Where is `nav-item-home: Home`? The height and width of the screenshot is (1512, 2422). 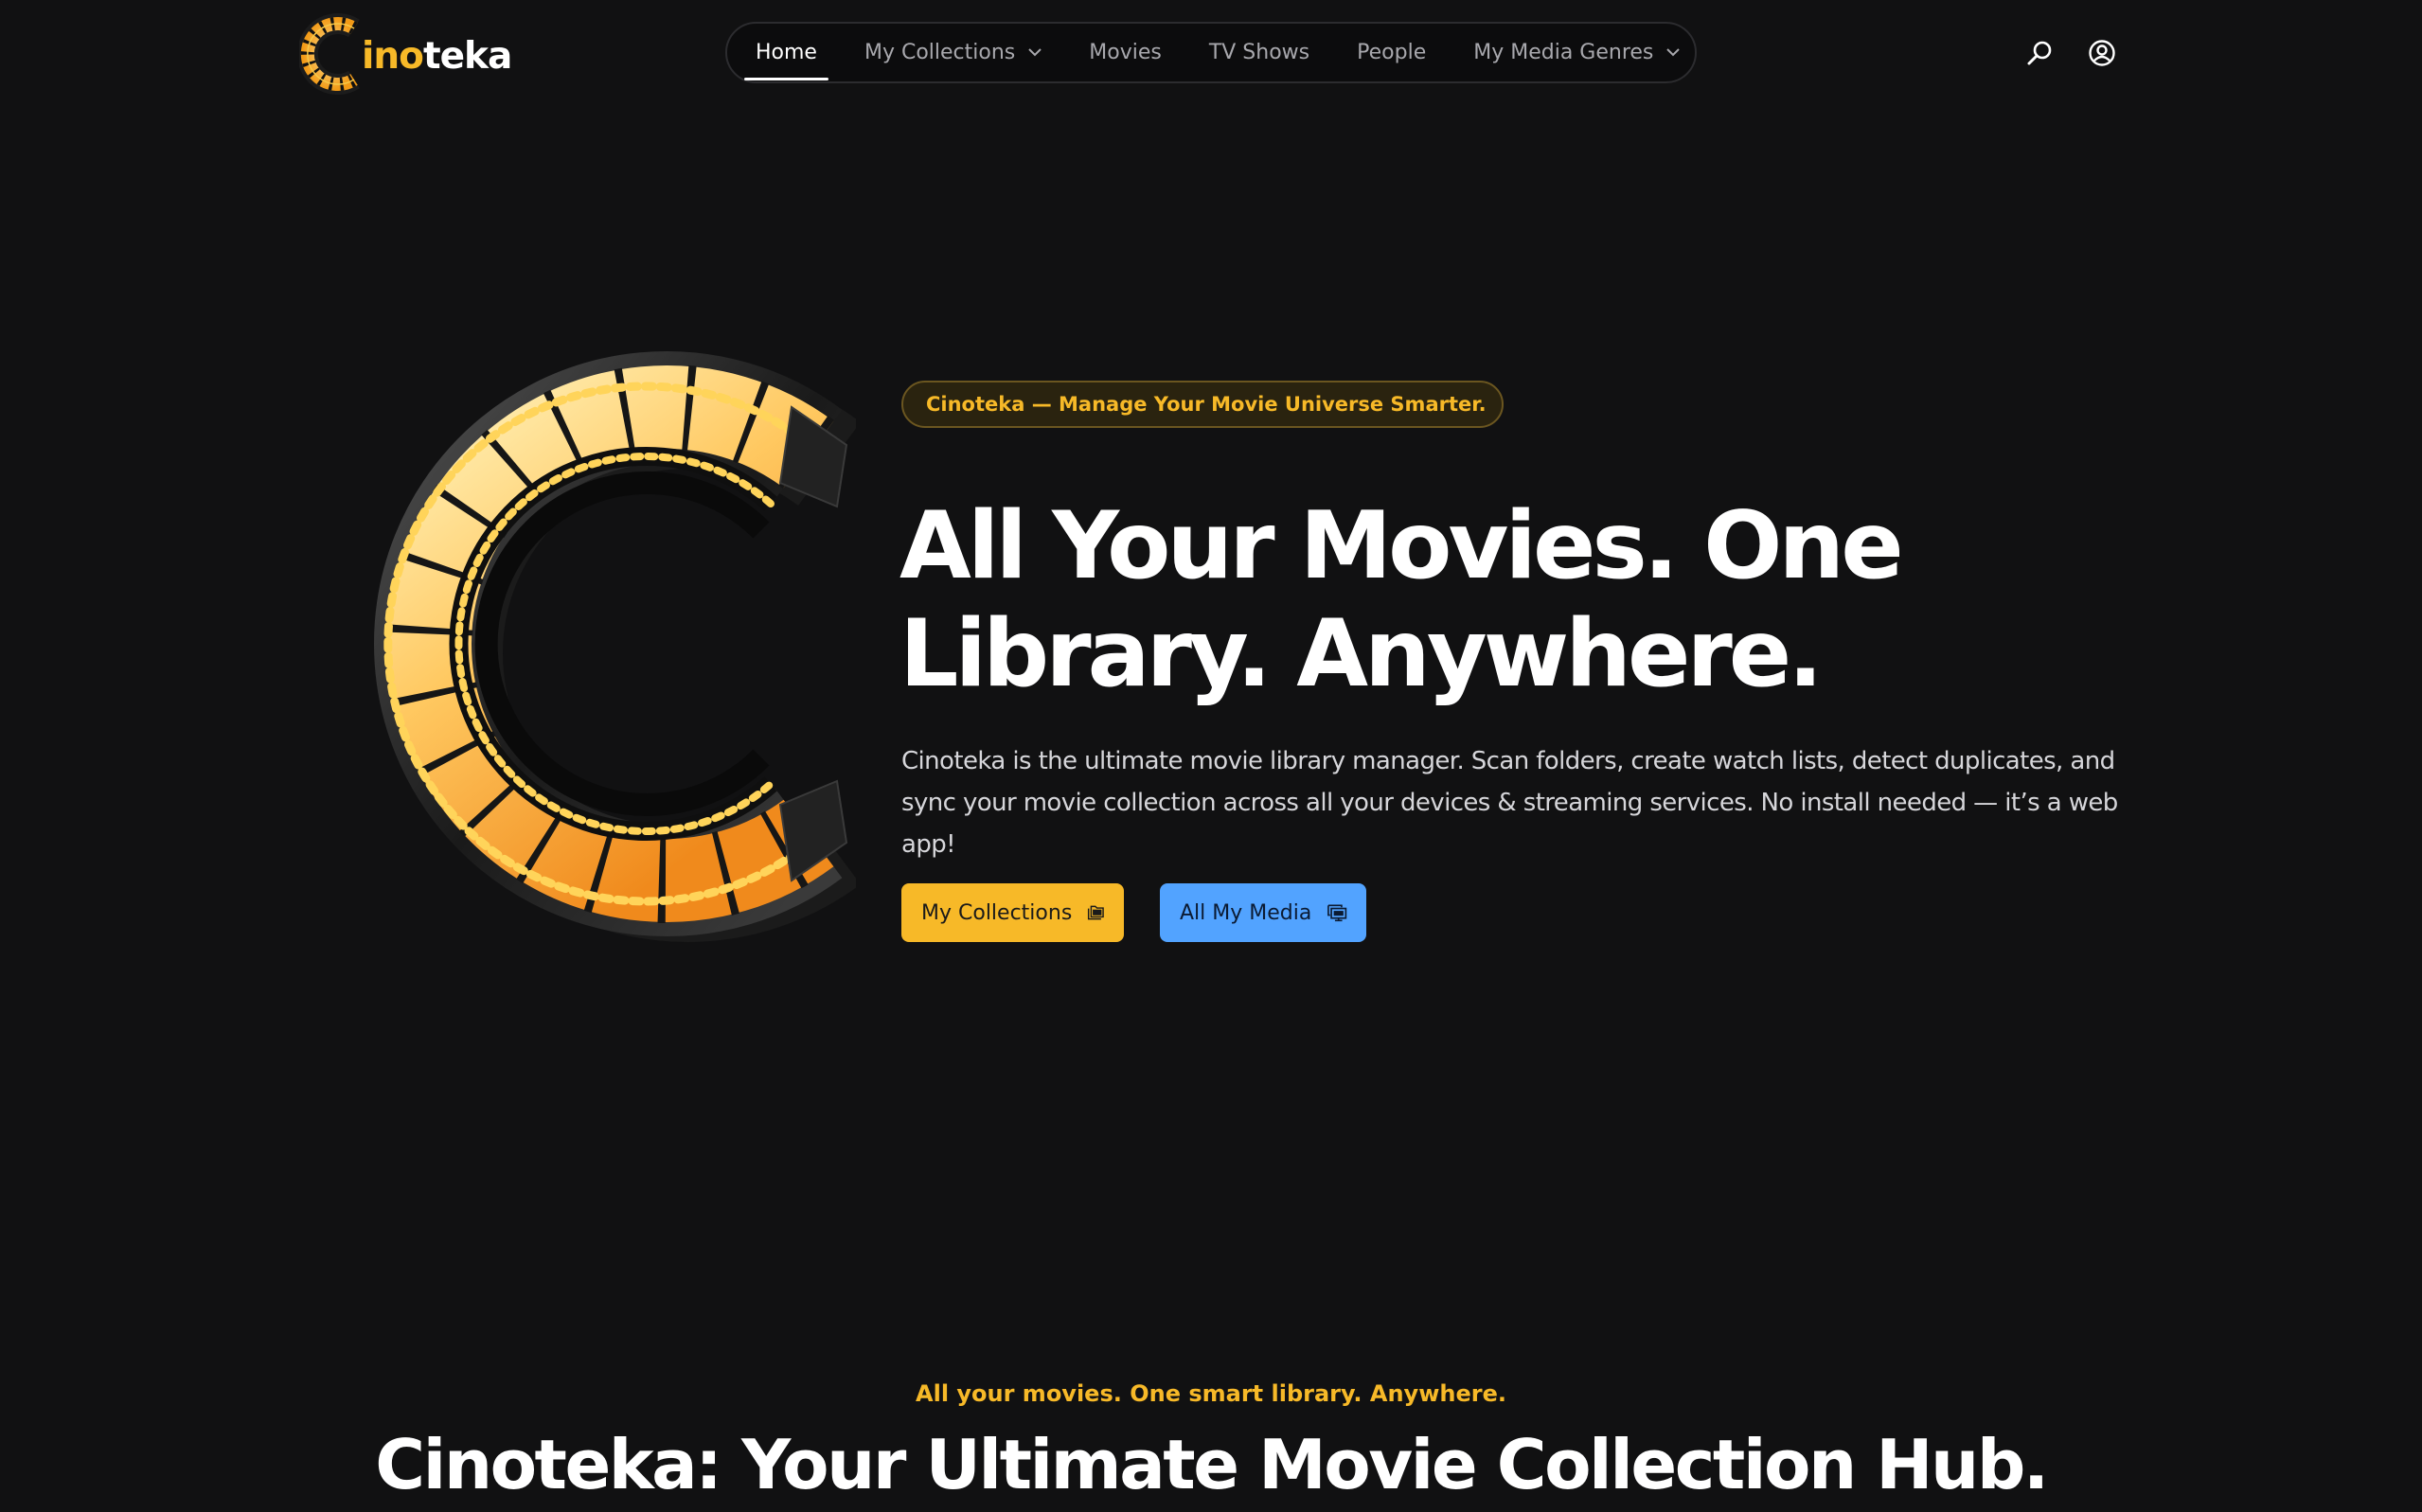
nav-item-home: Home is located at coordinates (786, 52).